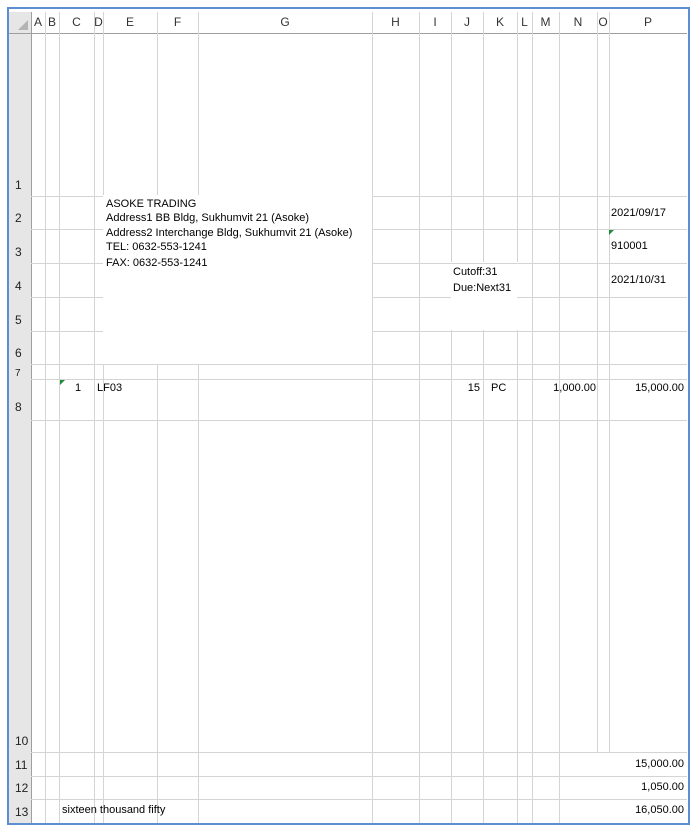 The width and height of the screenshot is (698, 831). Describe the element at coordinates (18, 353) in the screenshot. I see `row-number: 6` at that location.